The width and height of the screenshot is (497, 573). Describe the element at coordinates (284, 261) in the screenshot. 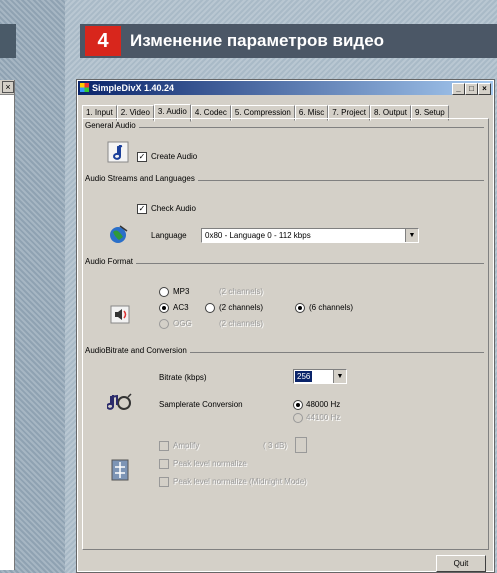

I see `group-audio-format: Audio Format` at that location.